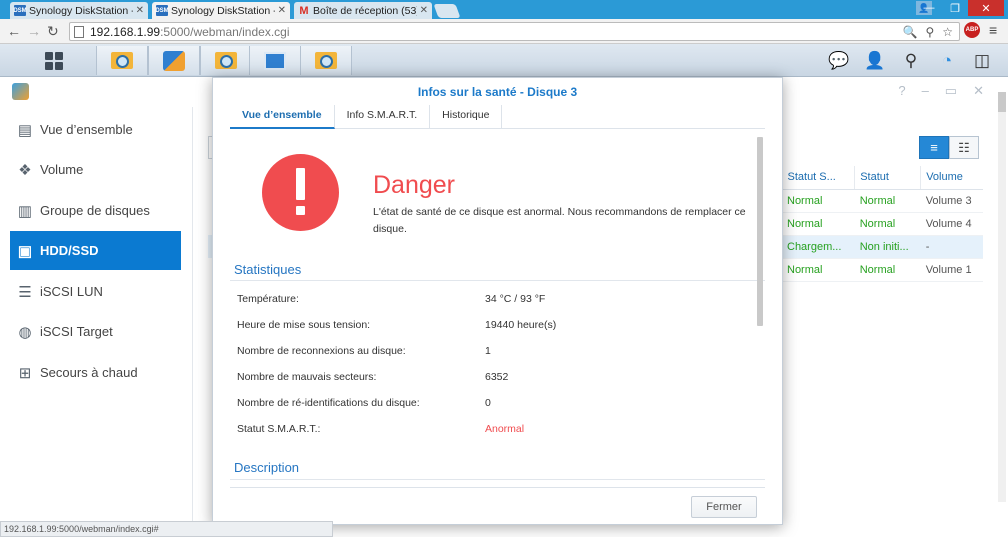 The image size is (1008, 537). What do you see at coordinates (14, 31) in the screenshot?
I see `back-arrow-icon: ←` at bounding box center [14, 31].